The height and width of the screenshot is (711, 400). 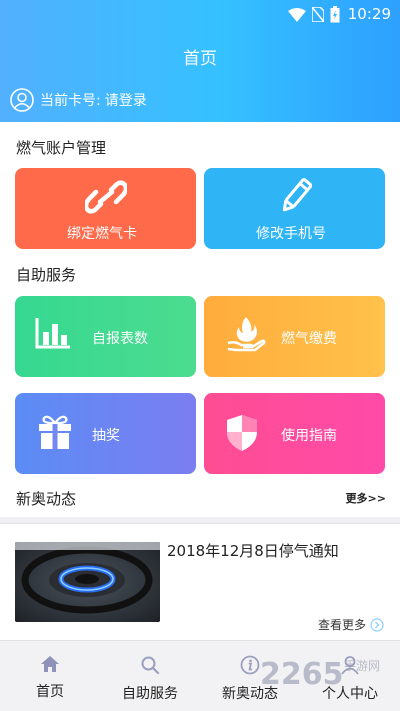 I want to click on user-icon, so click(x=22, y=100).